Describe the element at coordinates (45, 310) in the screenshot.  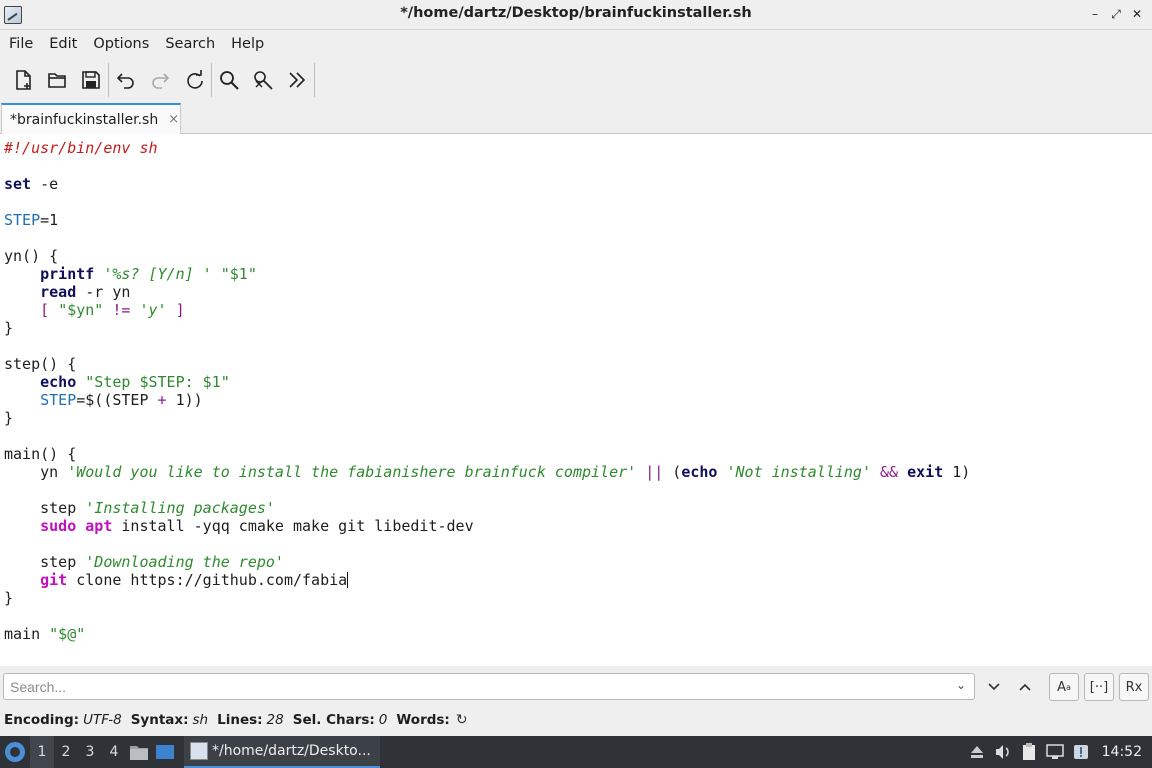
I see `code-token: [` at that location.